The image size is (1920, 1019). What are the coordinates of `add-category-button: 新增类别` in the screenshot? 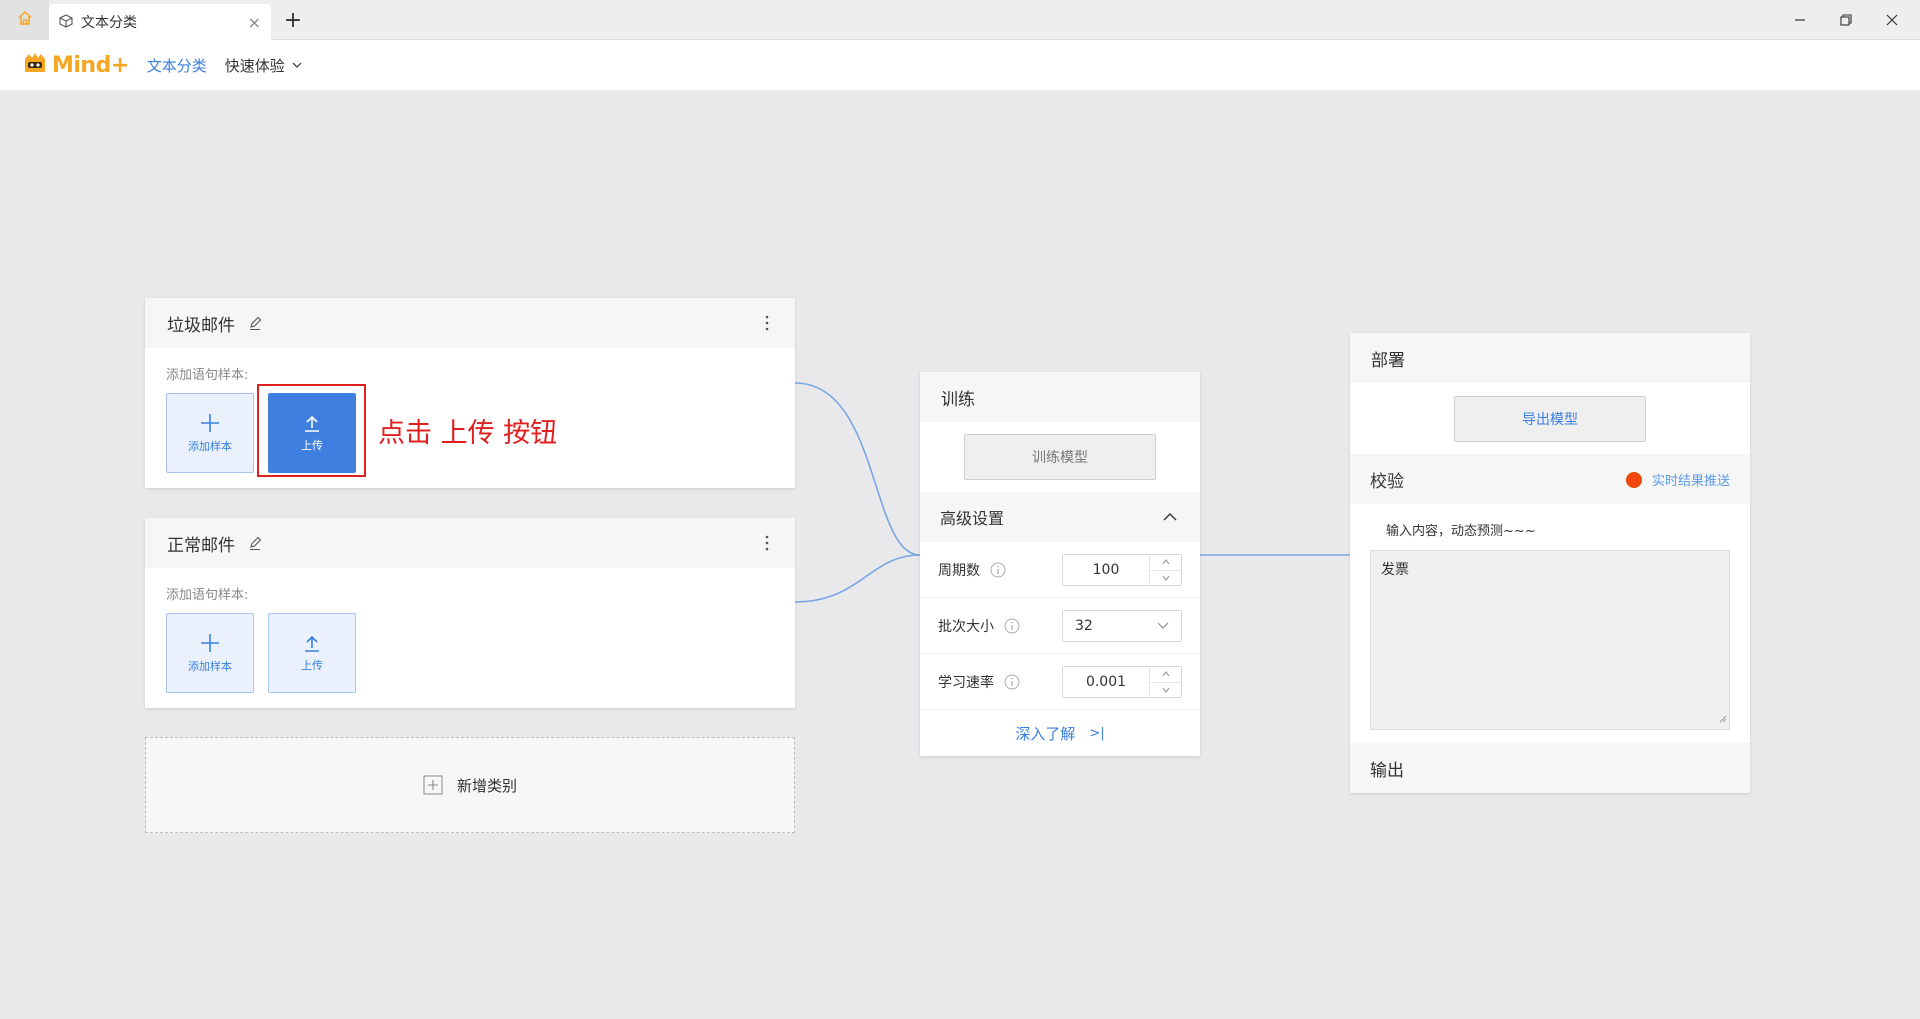 It's located at (470, 785).